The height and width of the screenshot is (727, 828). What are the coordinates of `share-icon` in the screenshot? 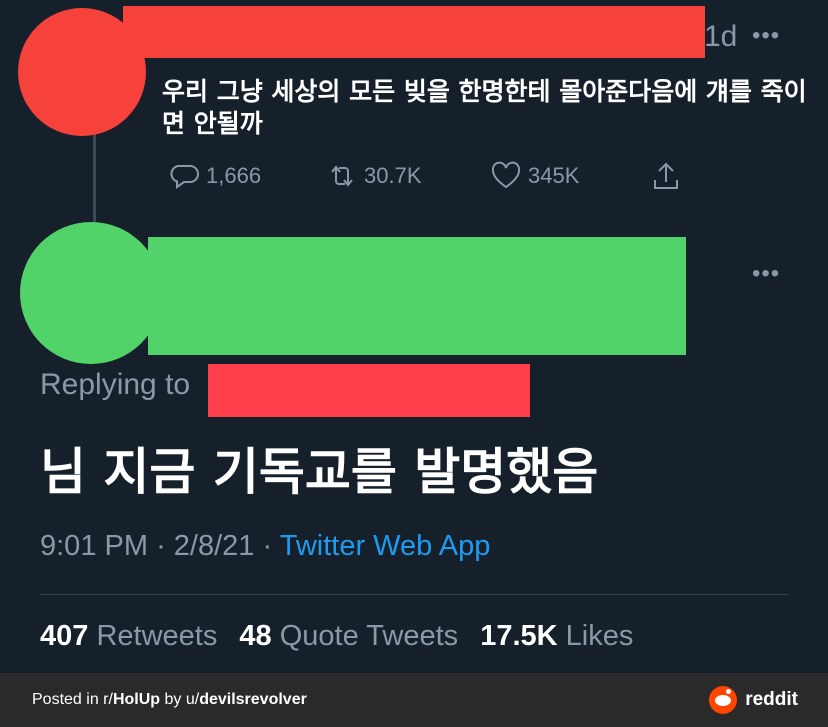 It's located at (666, 175).